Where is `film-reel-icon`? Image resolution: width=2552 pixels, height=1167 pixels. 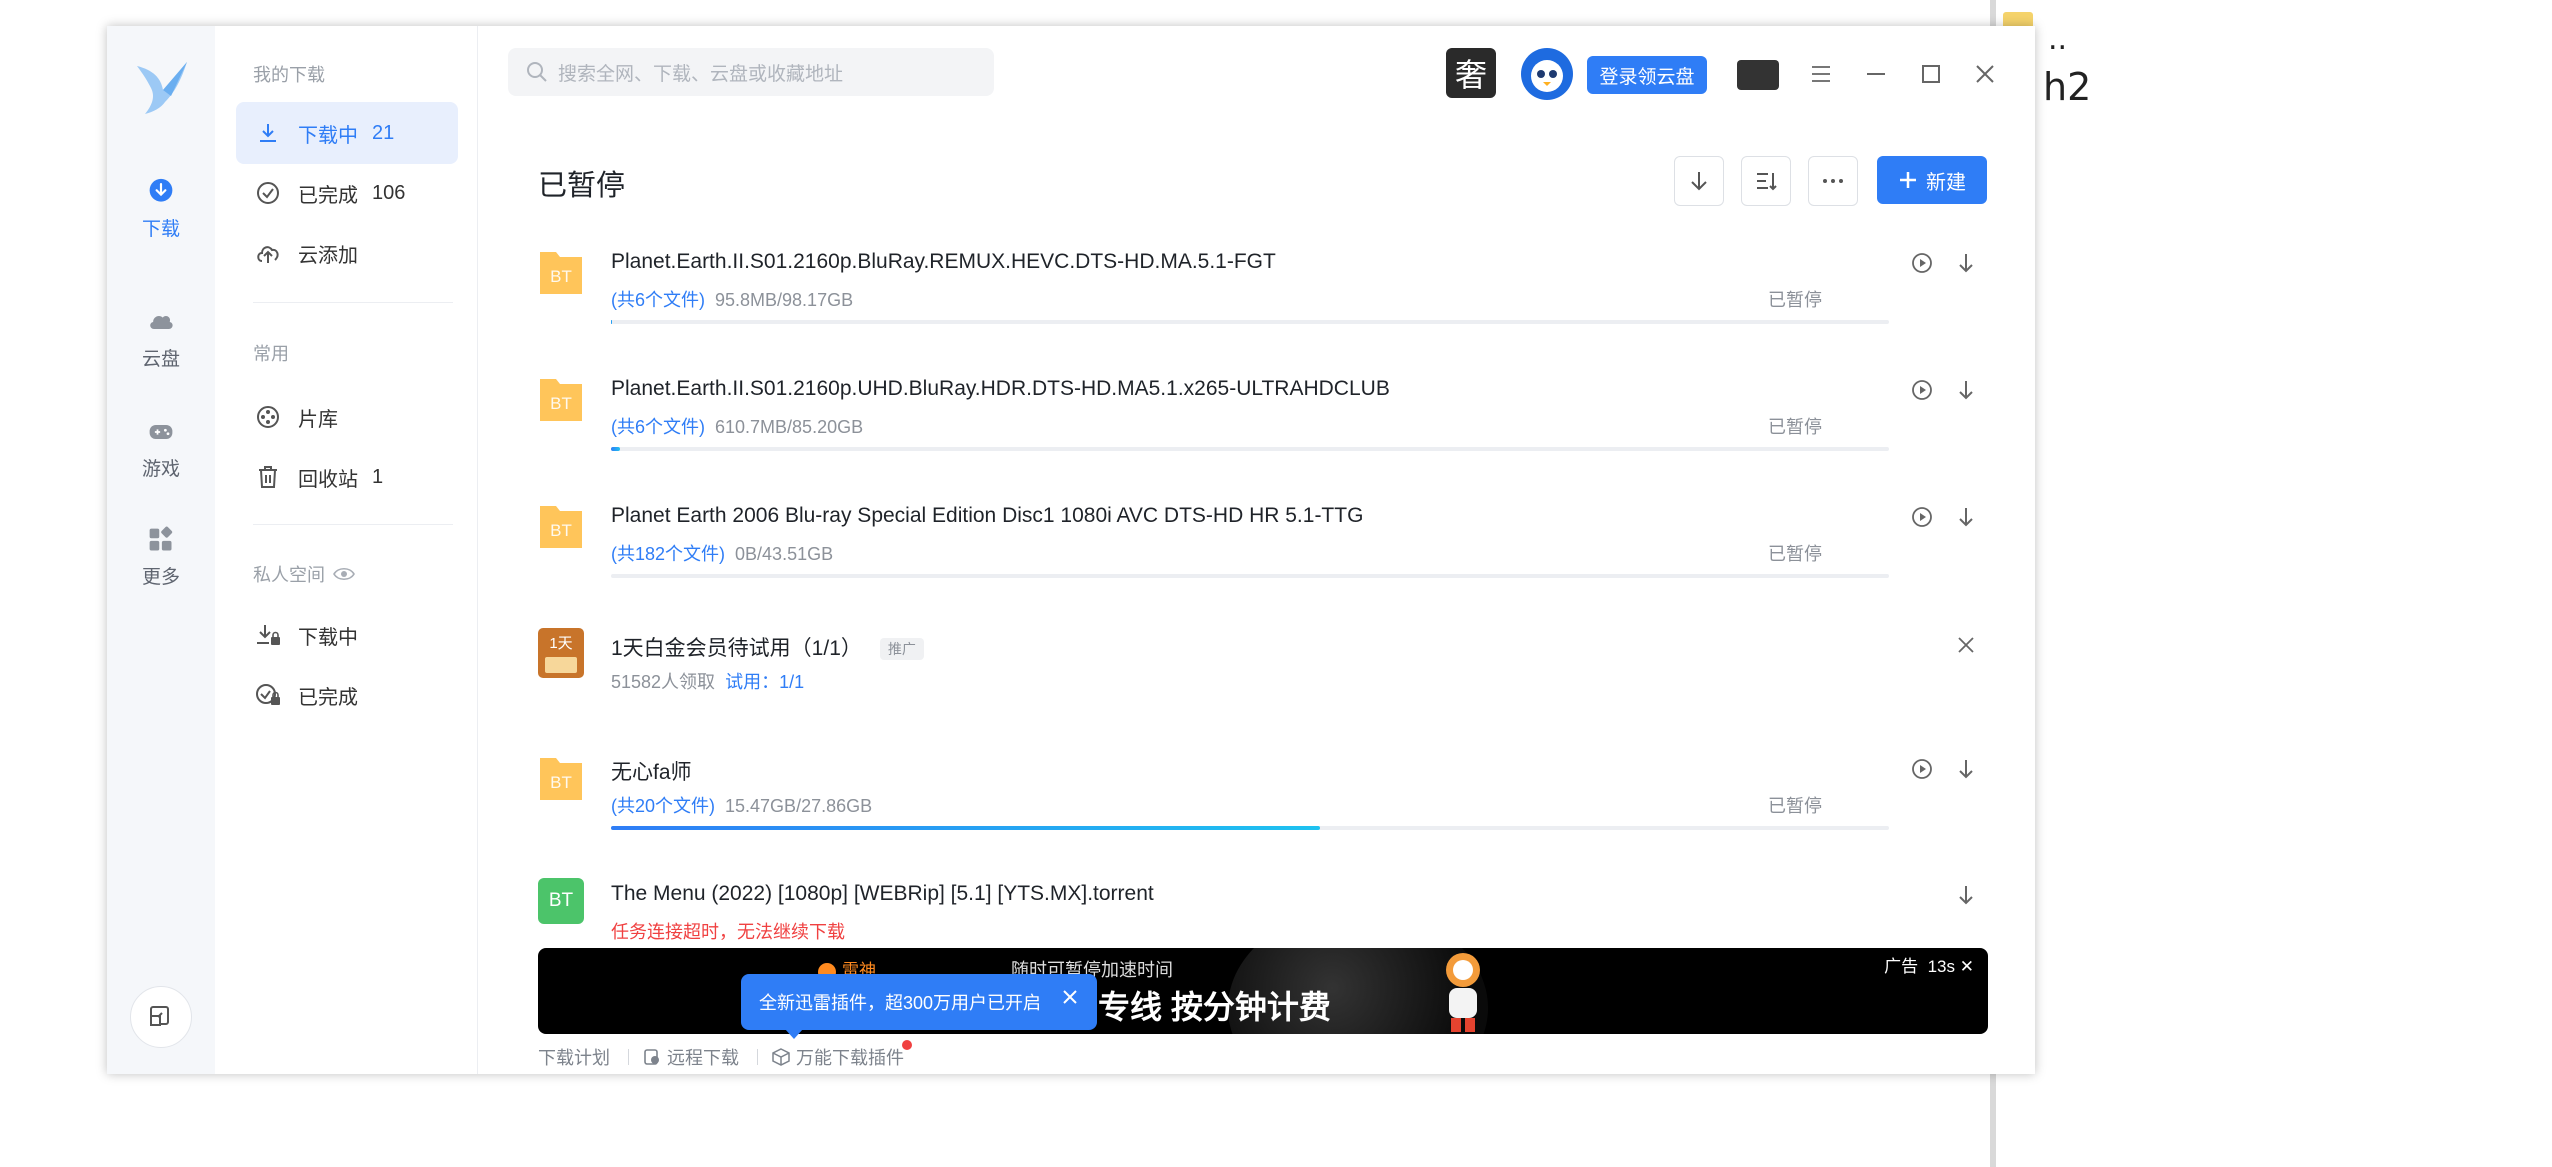
film-reel-icon is located at coordinates (268, 417).